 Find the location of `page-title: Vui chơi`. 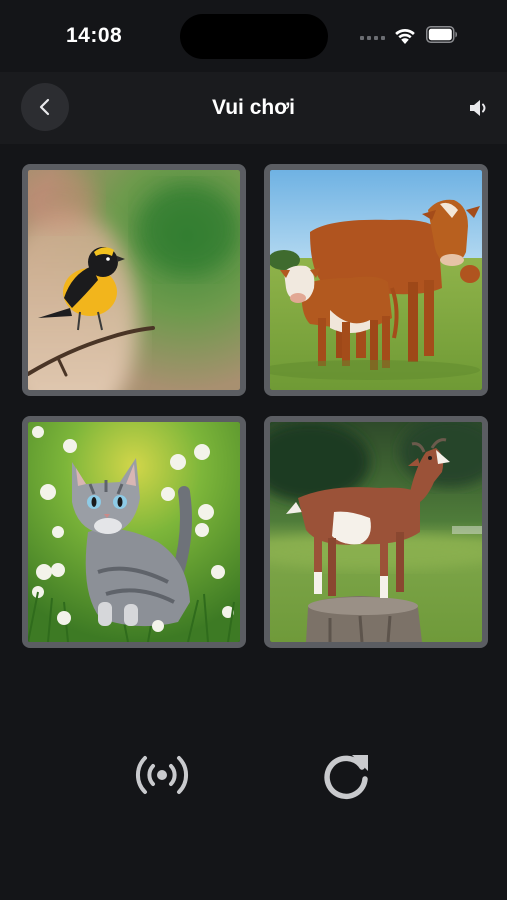

page-title: Vui chơi is located at coordinates (253, 107).